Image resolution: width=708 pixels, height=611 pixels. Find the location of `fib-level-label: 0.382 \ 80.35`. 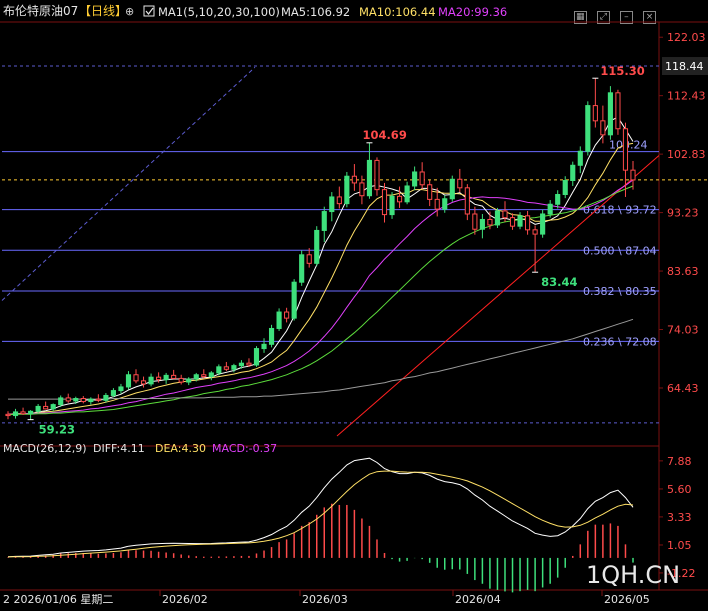

fib-level-label: 0.382 \ 80.35 is located at coordinates (620, 291).